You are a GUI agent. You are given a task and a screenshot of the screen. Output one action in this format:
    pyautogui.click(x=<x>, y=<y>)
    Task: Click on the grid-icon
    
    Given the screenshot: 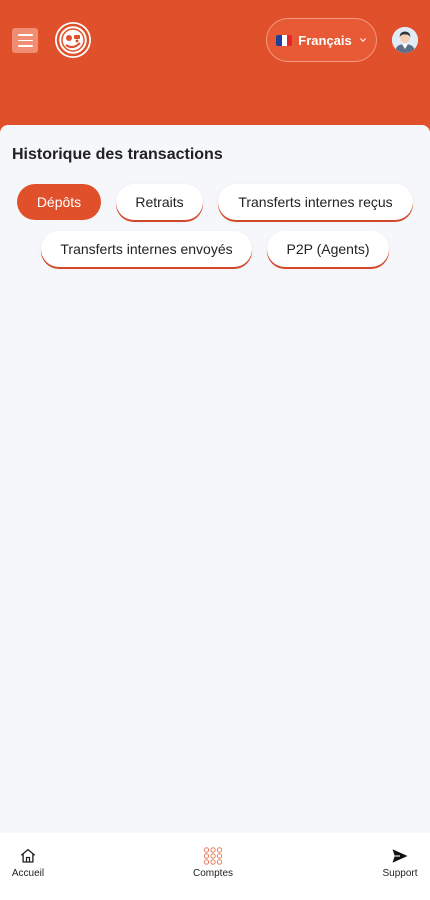 What is the action you would take?
    pyautogui.click(x=213, y=856)
    